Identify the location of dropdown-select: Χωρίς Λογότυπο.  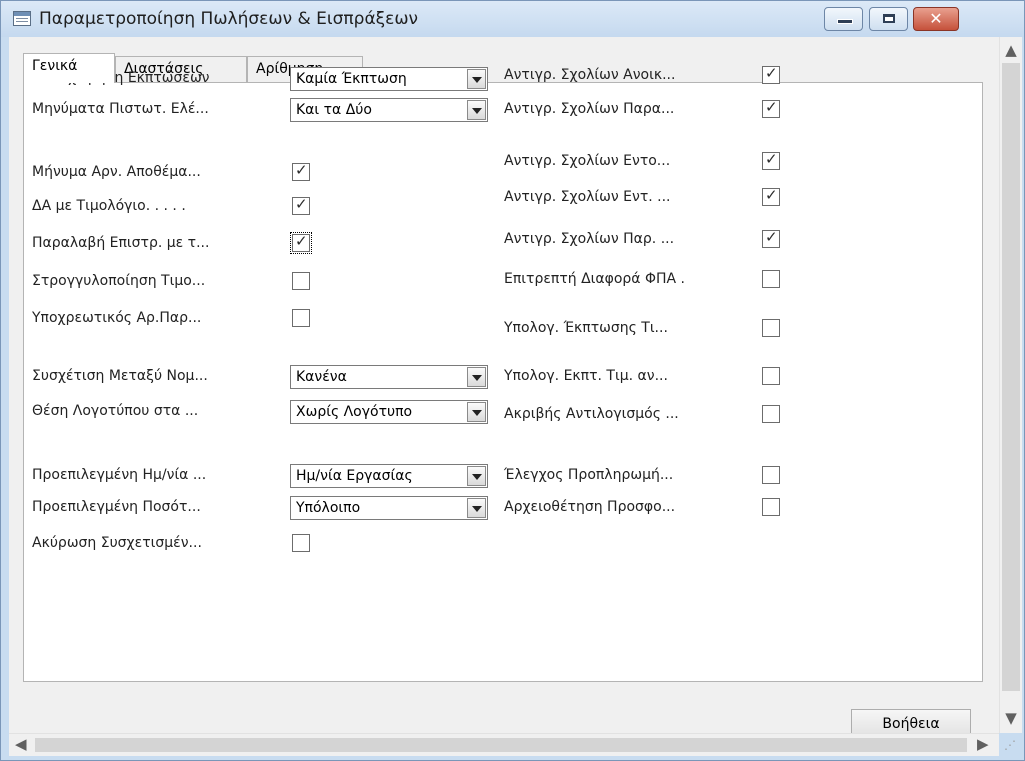
(389, 412).